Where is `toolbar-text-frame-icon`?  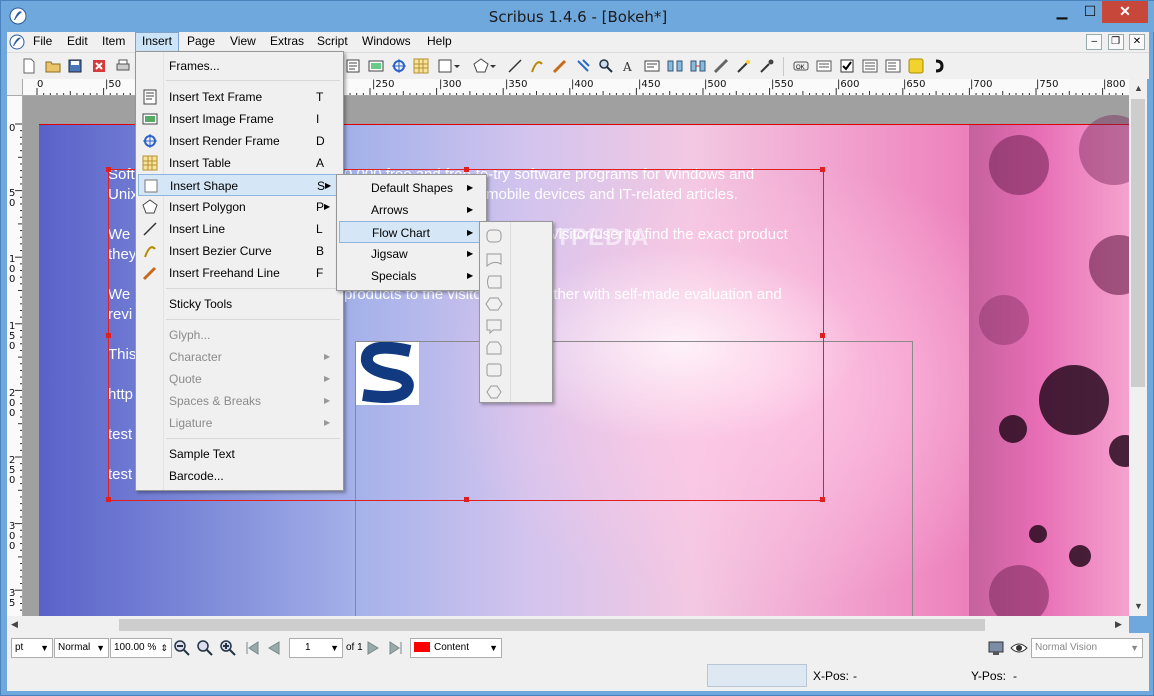 toolbar-text-frame-icon is located at coordinates (353, 66).